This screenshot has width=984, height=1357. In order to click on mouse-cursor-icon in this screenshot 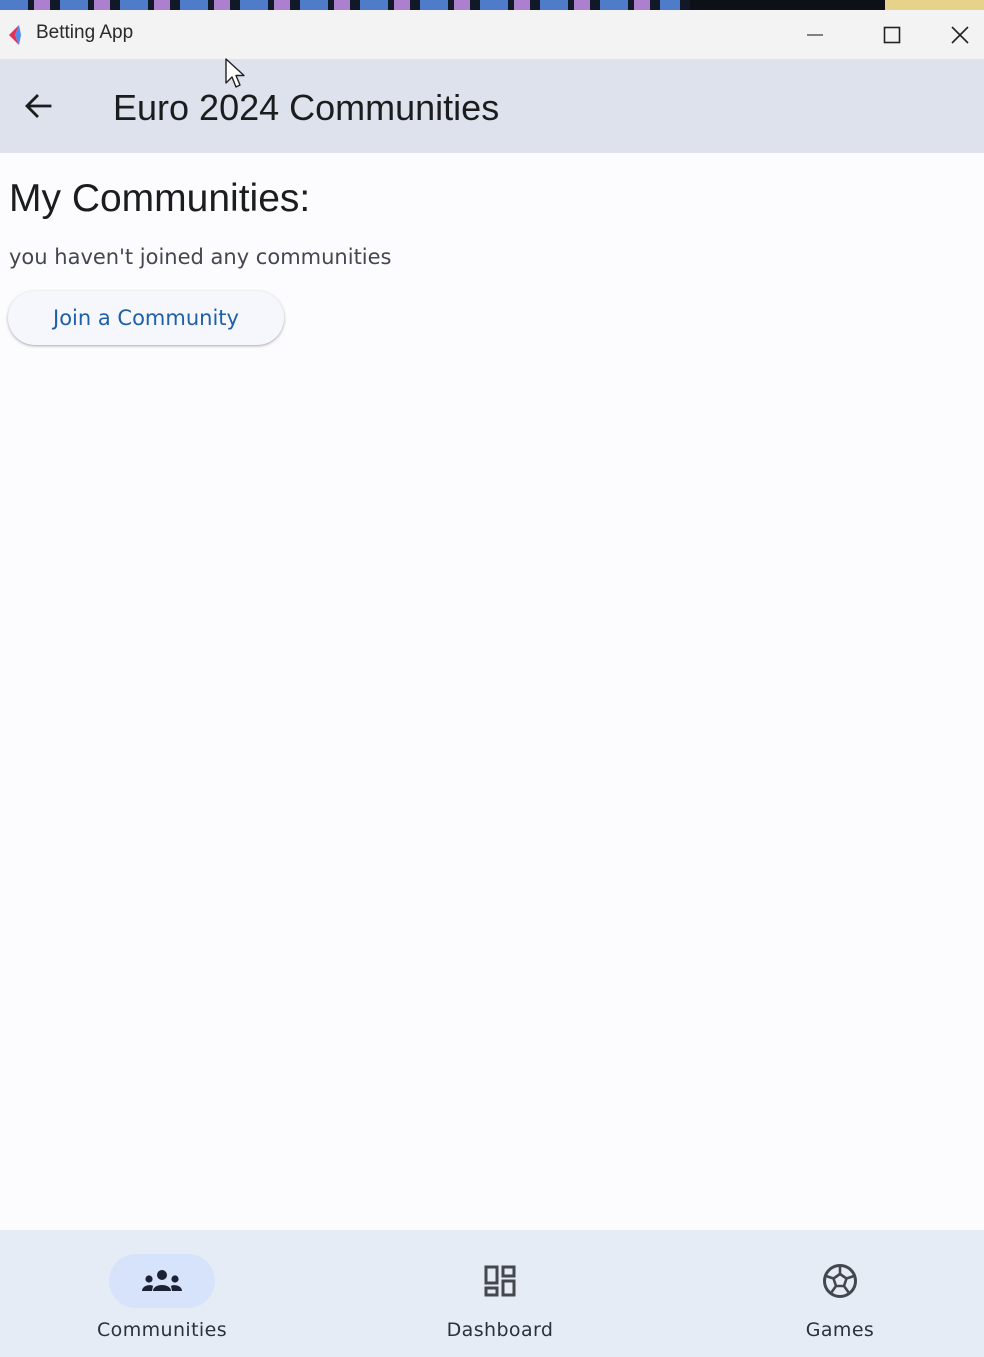, I will do `click(235, 73)`.